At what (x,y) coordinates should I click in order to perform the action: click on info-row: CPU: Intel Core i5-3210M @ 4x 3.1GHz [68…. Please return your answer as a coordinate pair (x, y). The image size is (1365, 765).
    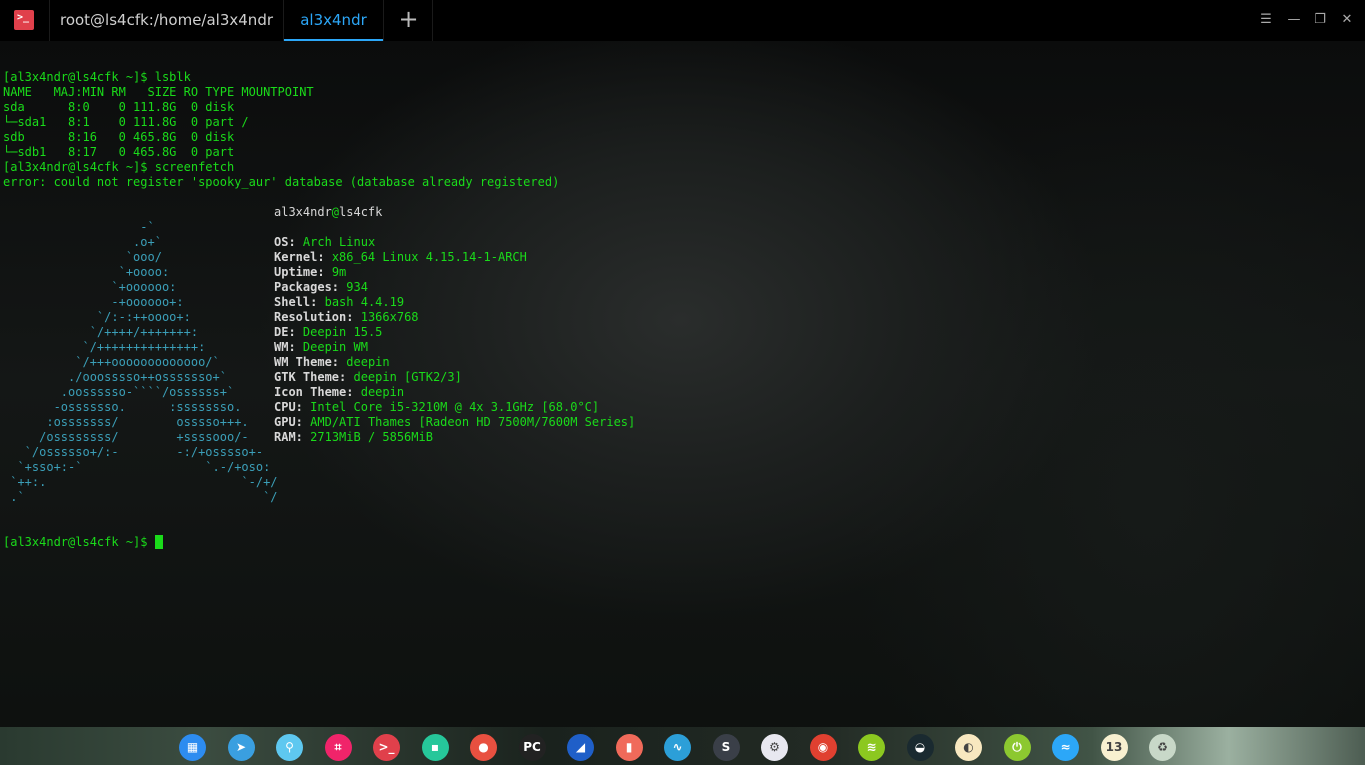
    Looking at the image, I should click on (454, 407).